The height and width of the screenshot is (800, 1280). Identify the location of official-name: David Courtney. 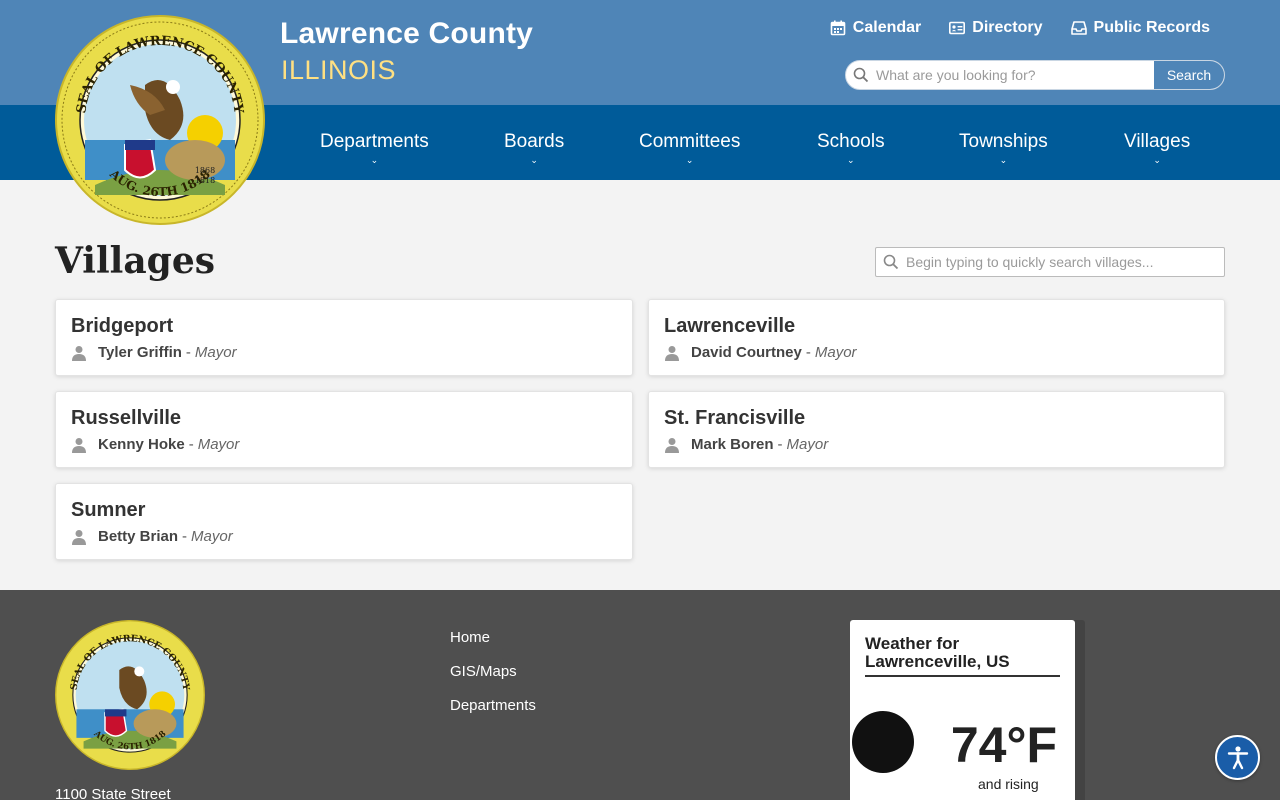
(746, 352).